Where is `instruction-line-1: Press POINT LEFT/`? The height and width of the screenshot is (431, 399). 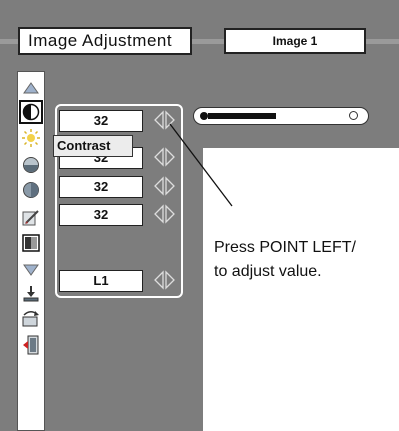
instruction-line-1: Press POINT LEFT/ is located at coordinates (285, 247).